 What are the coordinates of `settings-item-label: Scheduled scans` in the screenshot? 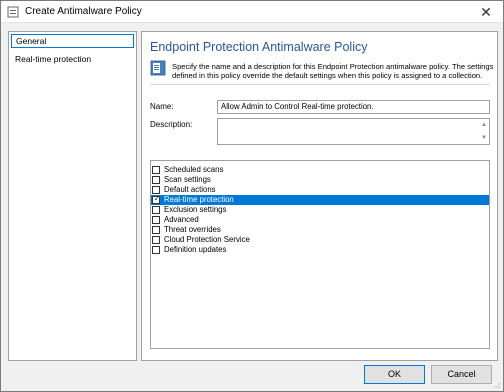 It's located at (194, 169).